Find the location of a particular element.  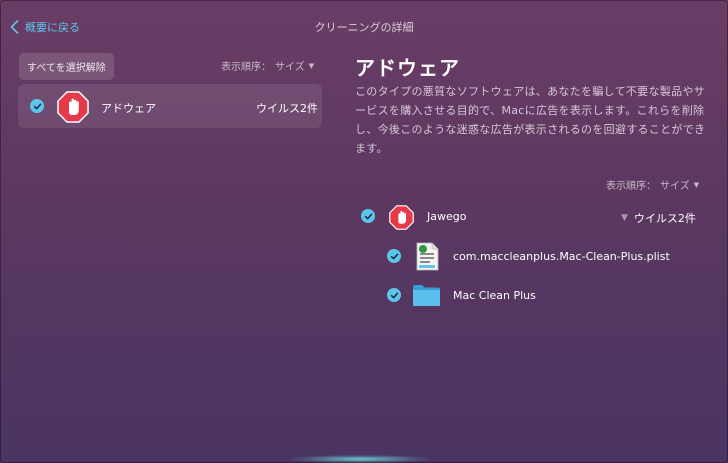

file-checkbox-folder is located at coordinates (394, 295).